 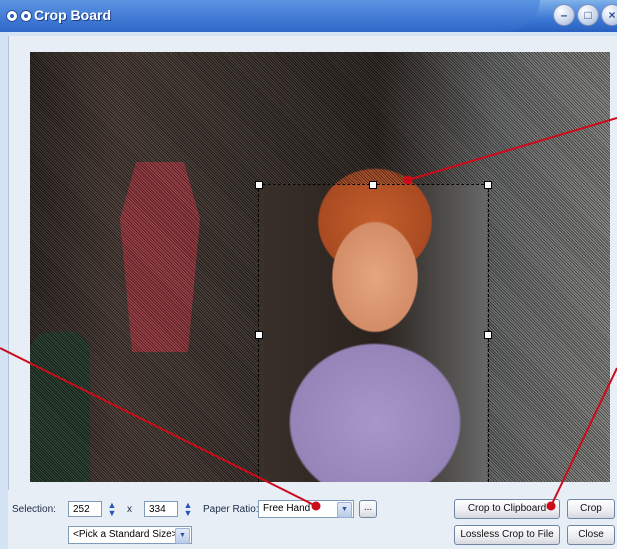 What do you see at coordinates (259, 185) in the screenshot?
I see `handle-top-left` at bounding box center [259, 185].